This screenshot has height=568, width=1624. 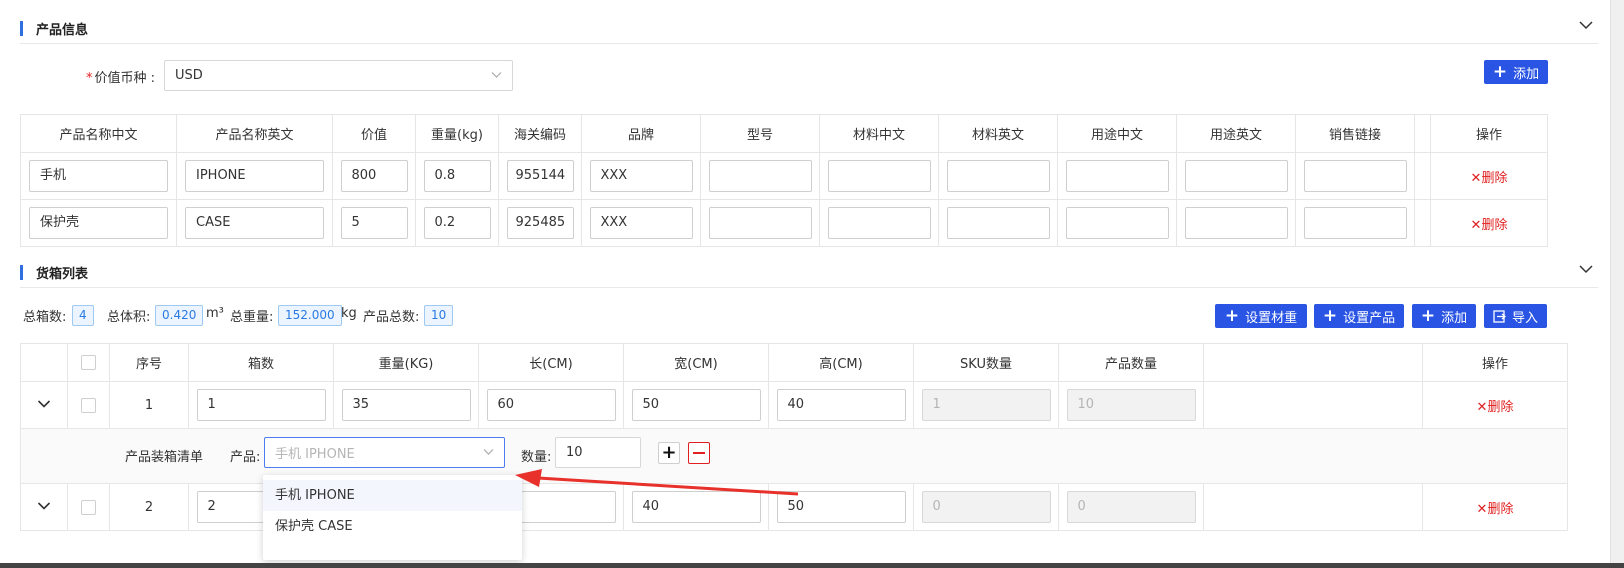 I want to click on remove-line-button, so click(x=699, y=453).